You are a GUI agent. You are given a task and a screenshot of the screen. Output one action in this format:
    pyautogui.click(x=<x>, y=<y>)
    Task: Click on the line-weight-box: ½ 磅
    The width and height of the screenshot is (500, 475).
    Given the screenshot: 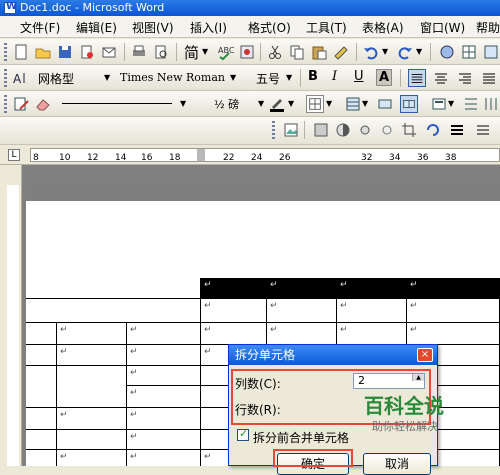 What is the action you would take?
    pyautogui.click(x=226, y=104)
    